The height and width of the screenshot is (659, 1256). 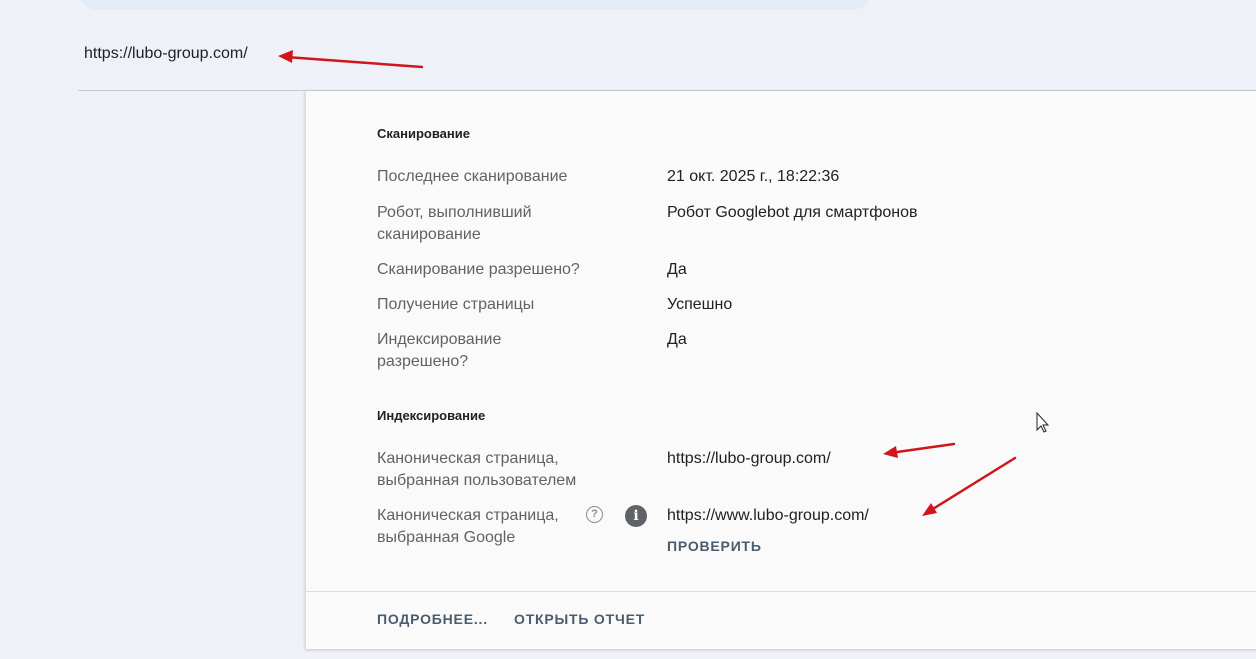 I want to click on page-fetch-label: Получение страницы, so click(x=456, y=304).